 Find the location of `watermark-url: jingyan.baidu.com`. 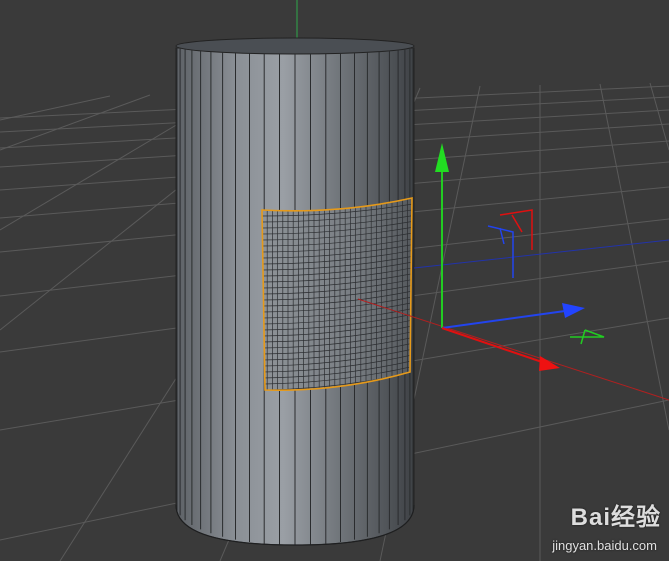

watermark-url: jingyan.baidu.com is located at coordinates (604, 545).